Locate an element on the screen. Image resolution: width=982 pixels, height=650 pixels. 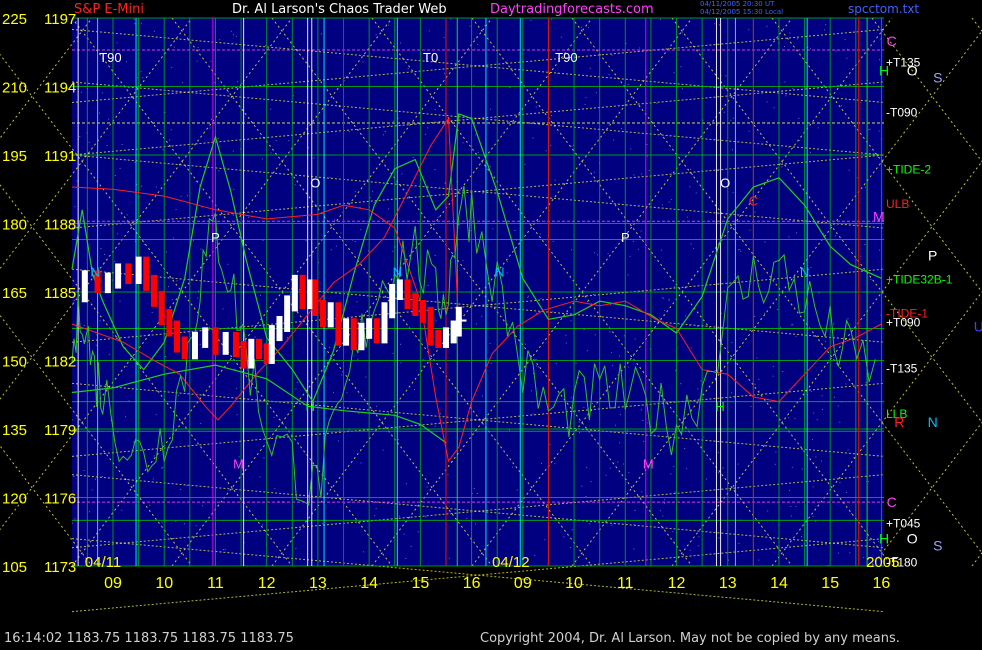
x-hour-tick-label: 15 is located at coordinates (830, 583).